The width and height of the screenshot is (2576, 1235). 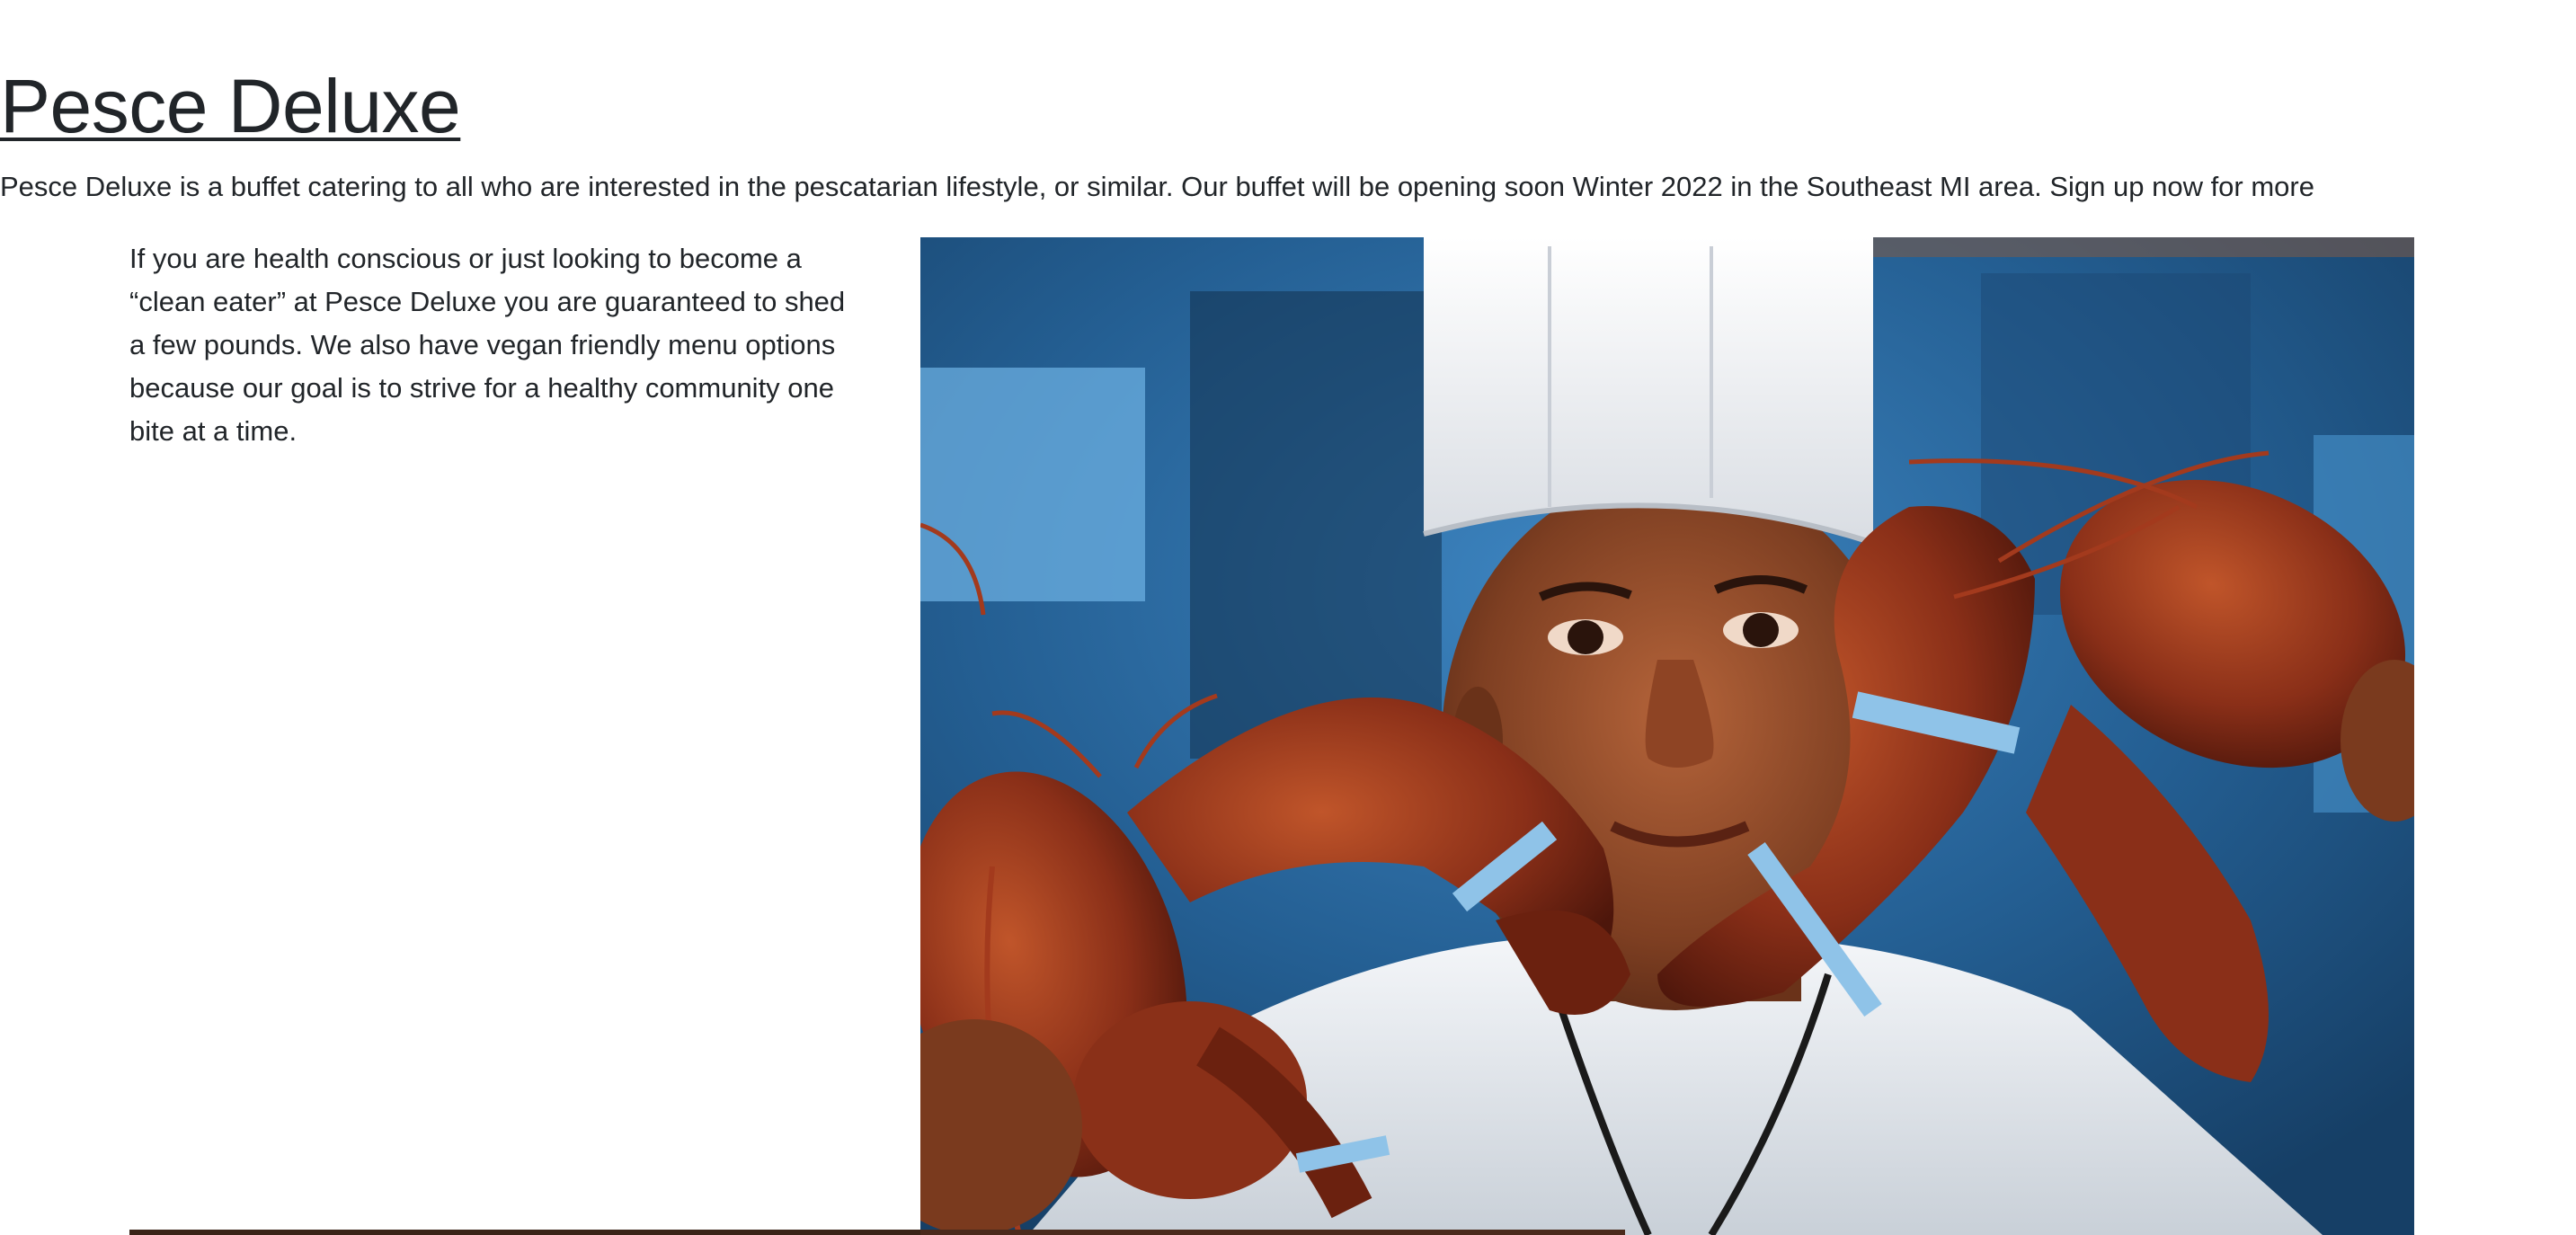 I want to click on bottom-image-edge-tail, so click(x=1272, y=1232).